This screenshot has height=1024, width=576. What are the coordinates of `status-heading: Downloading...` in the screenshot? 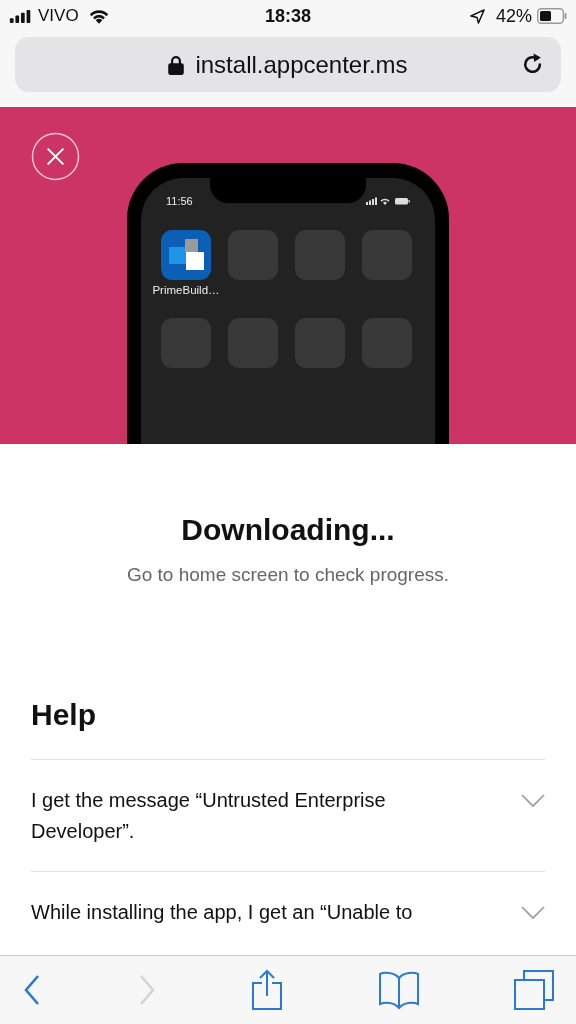 It's located at (288, 530).